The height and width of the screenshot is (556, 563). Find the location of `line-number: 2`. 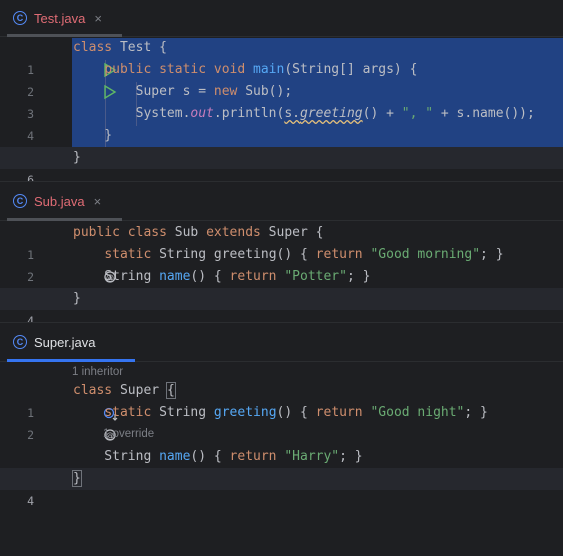

line-number: 2 is located at coordinates (30, 435).